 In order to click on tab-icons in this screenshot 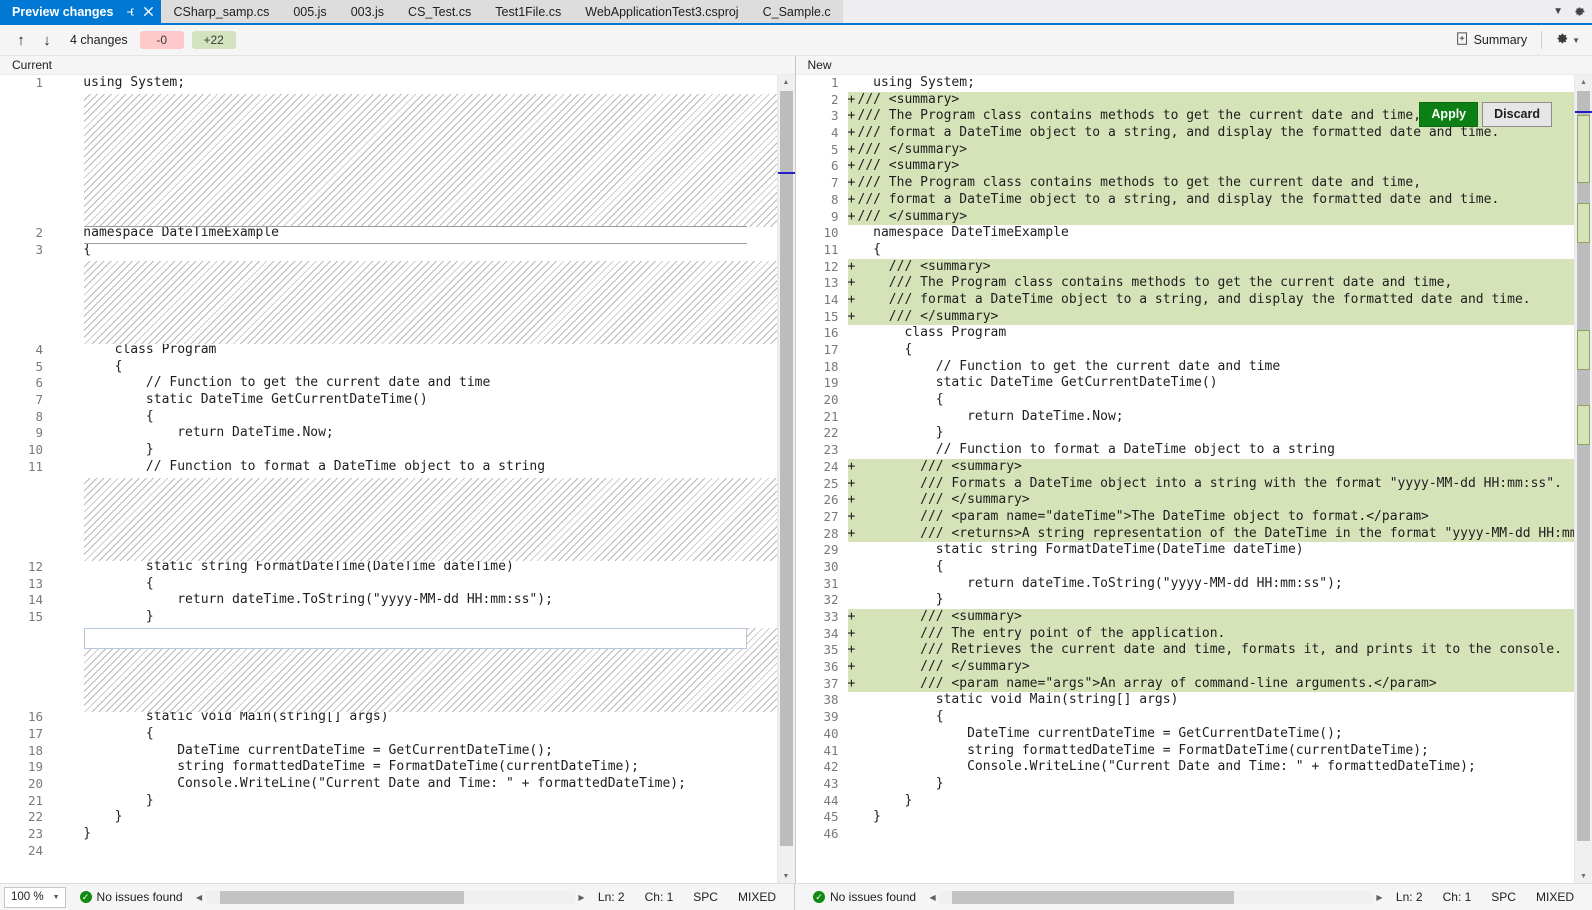, I will do `click(139, 12)`.